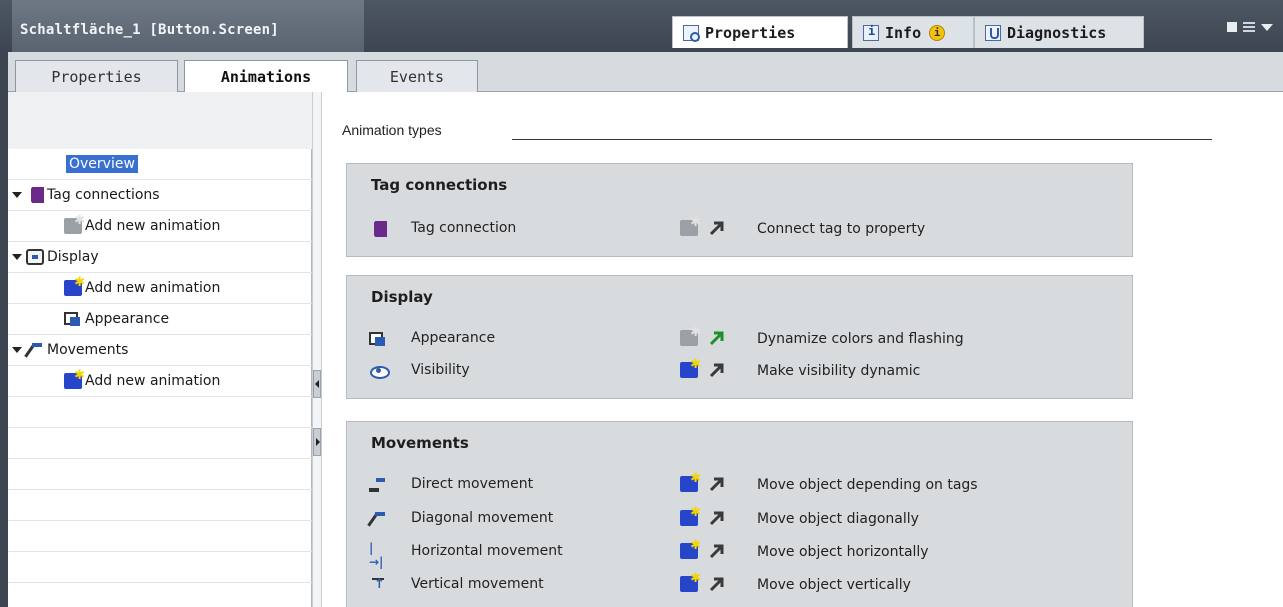 The height and width of the screenshot is (607, 1283). I want to click on chevron-left-icon, so click(317, 384).